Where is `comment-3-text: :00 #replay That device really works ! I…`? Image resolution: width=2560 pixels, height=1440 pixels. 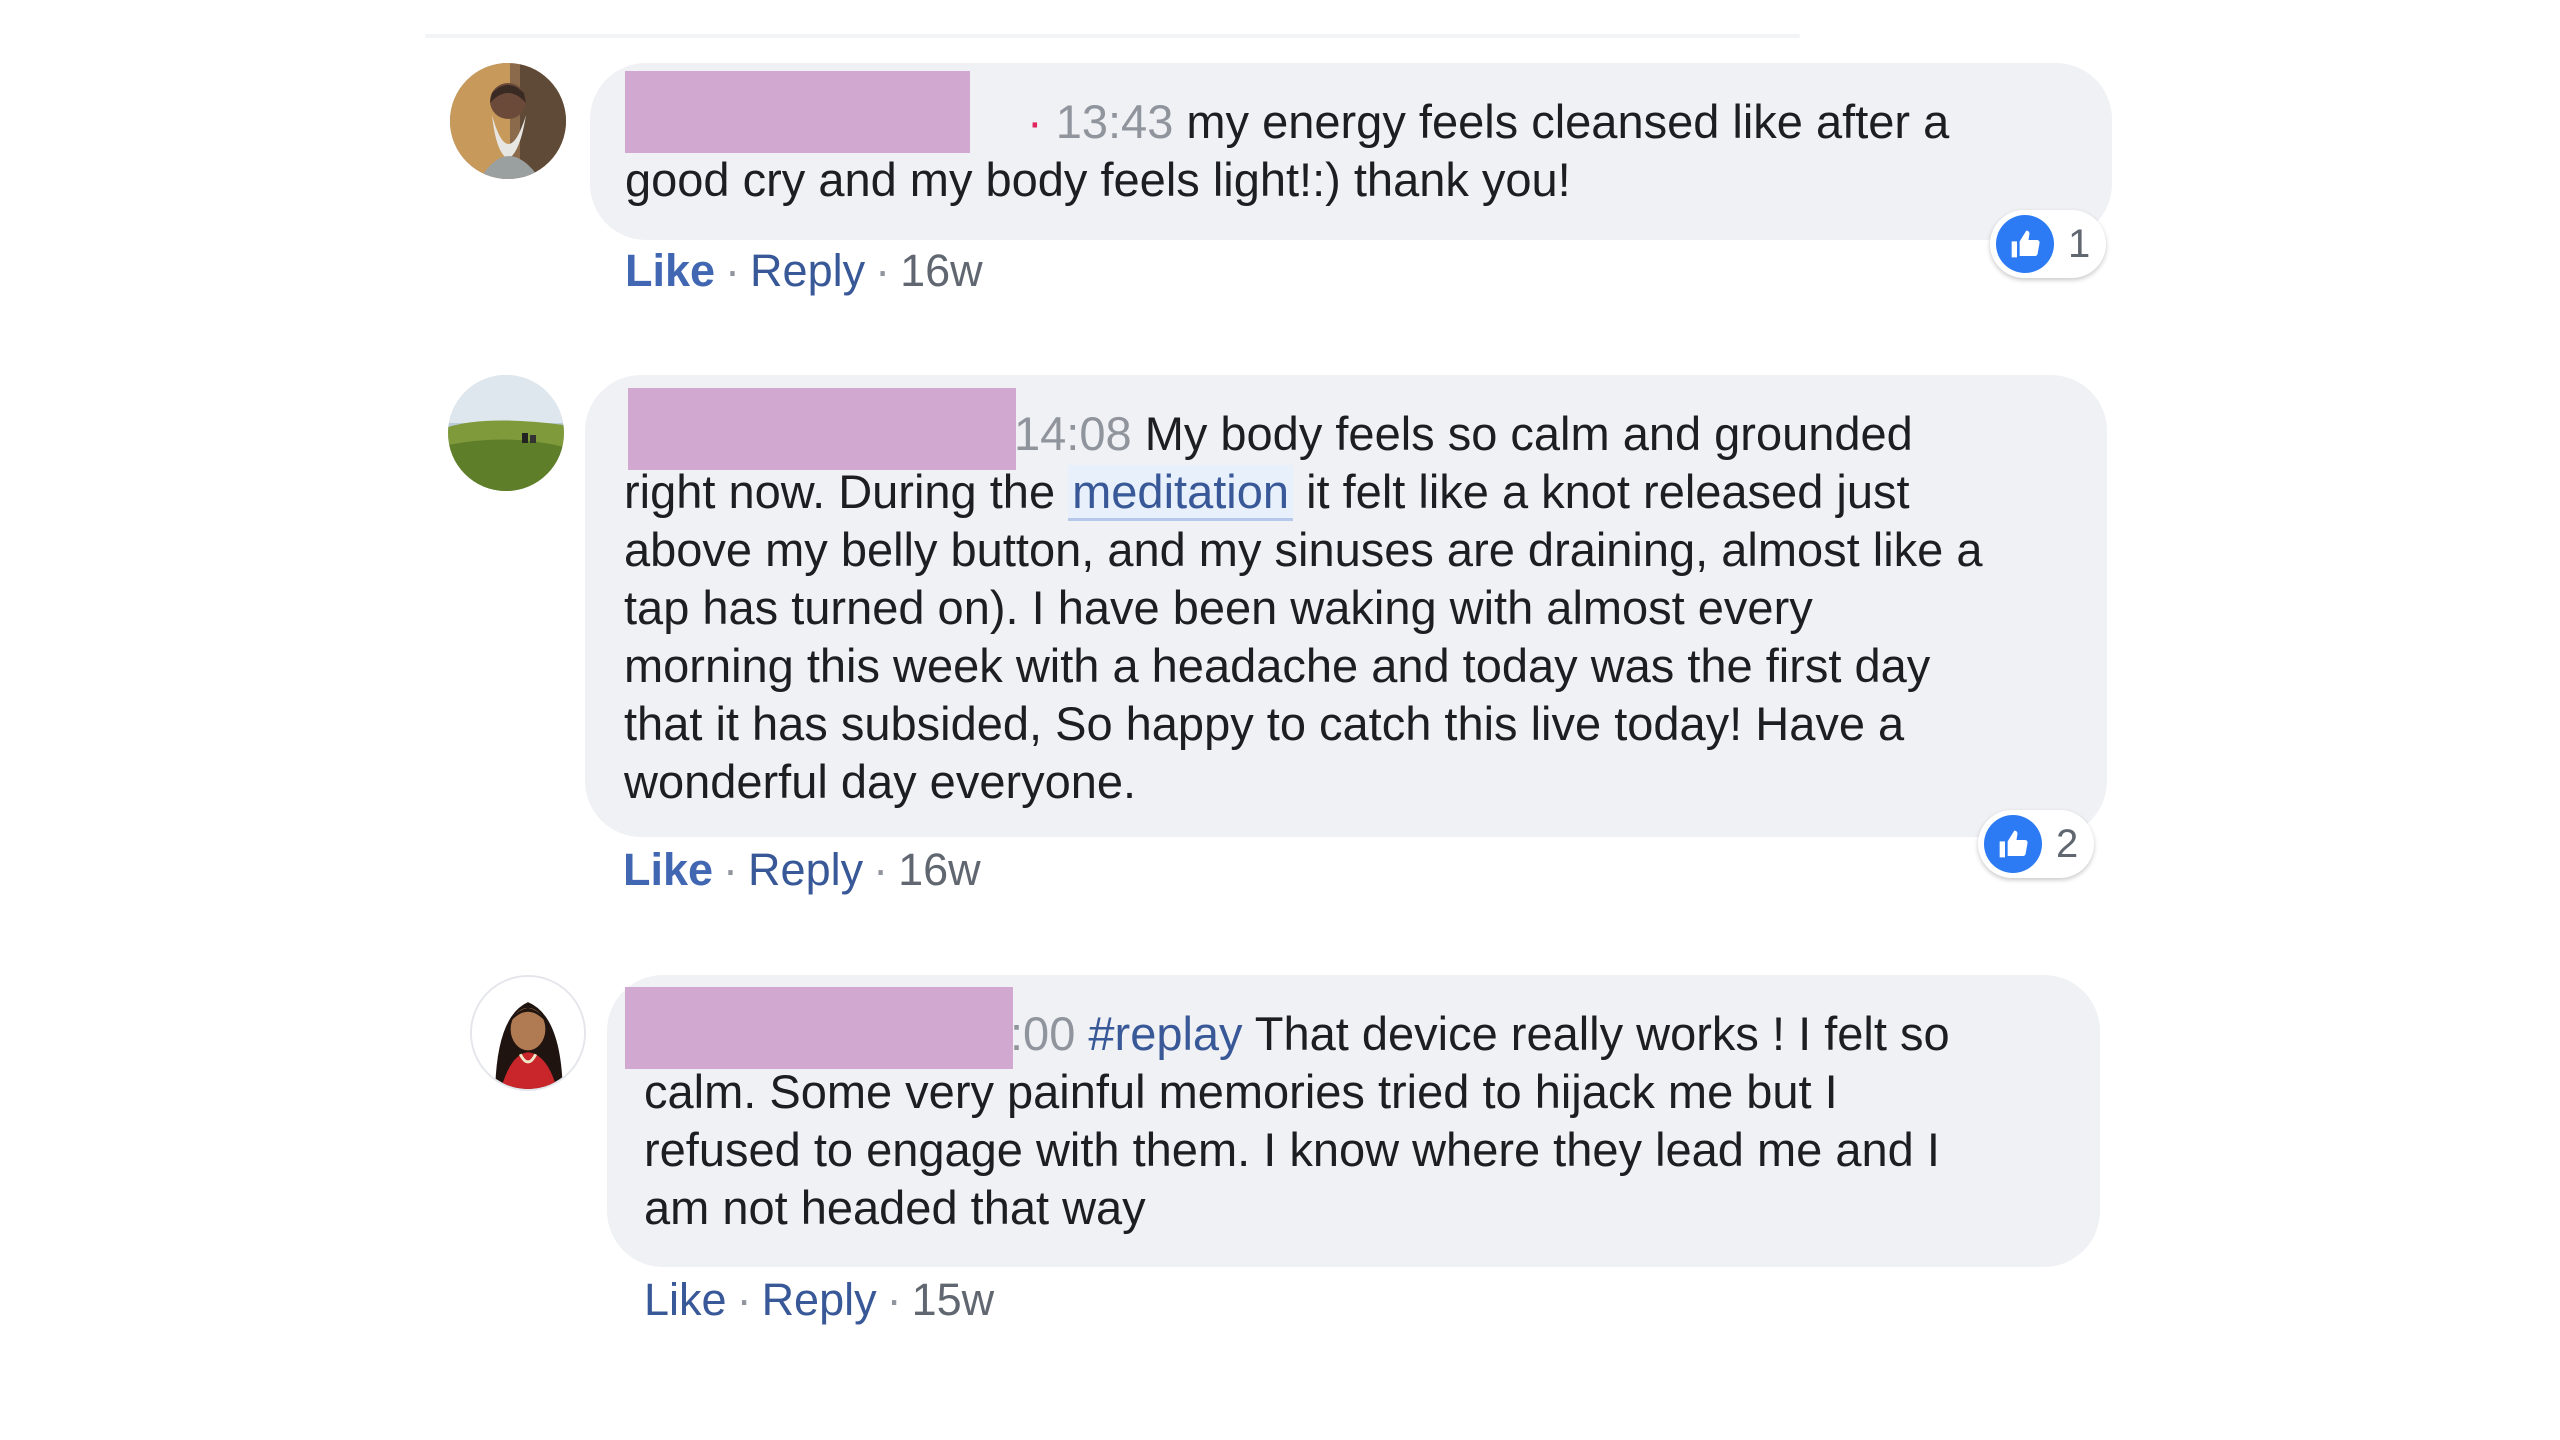
comment-3-text: :00 #replay That device really works ! I… is located at coordinates (1297, 1120).